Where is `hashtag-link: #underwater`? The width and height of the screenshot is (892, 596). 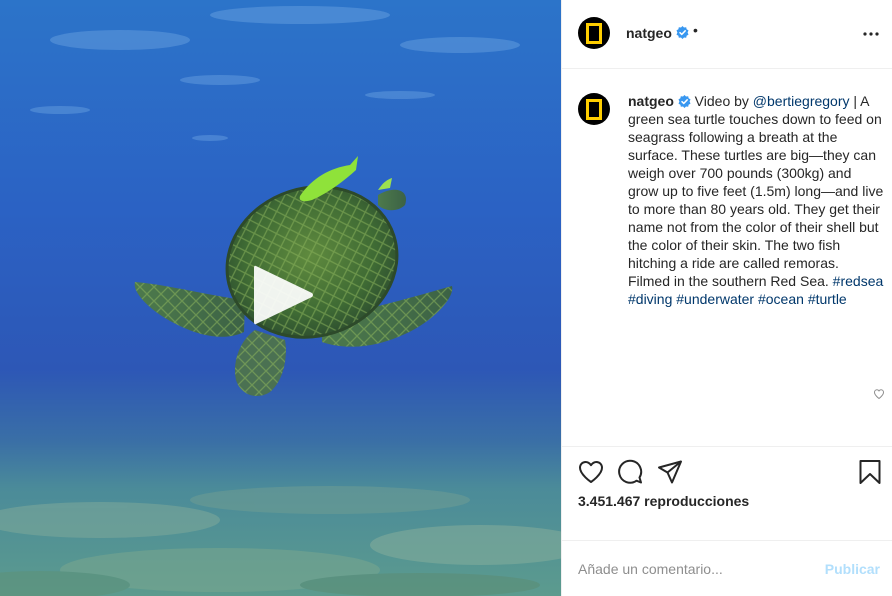 hashtag-link: #underwater is located at coordinates (715, 299).